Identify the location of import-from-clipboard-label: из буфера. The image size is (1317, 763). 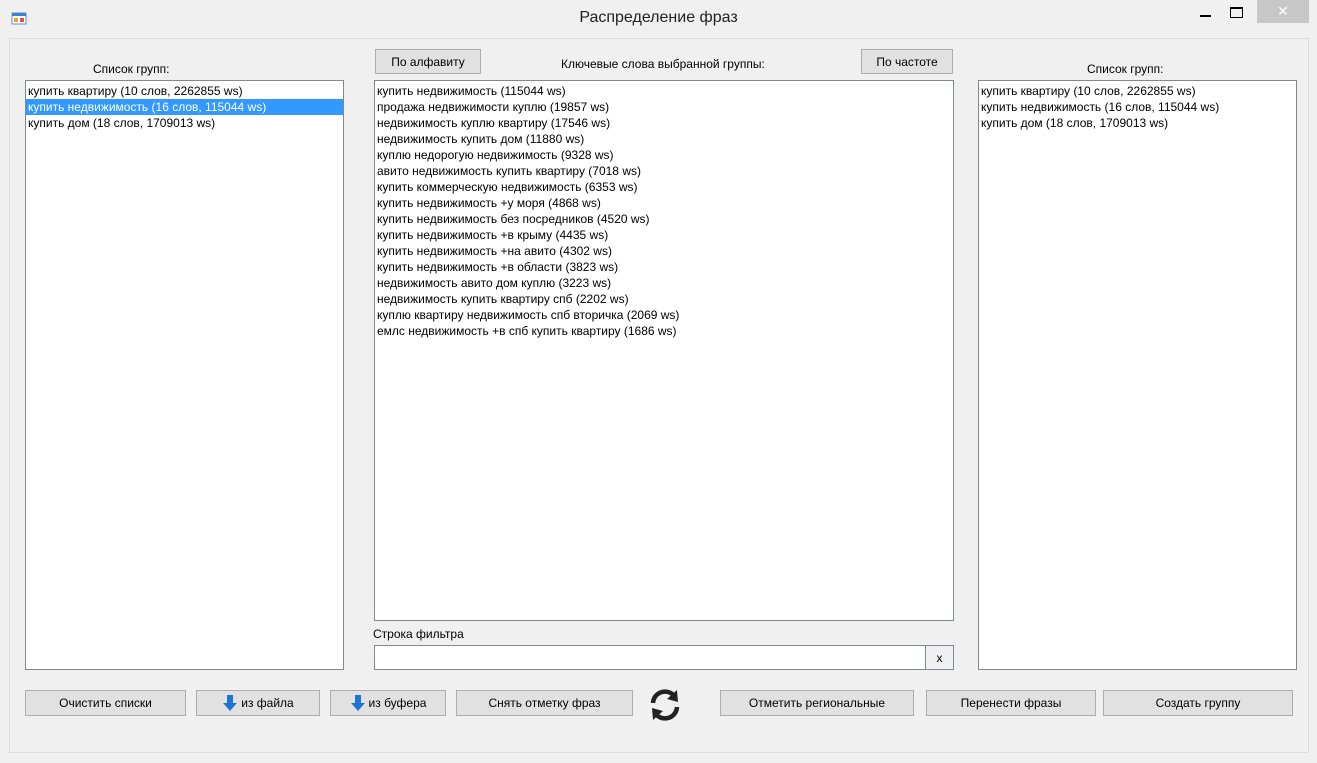
(397, 703).